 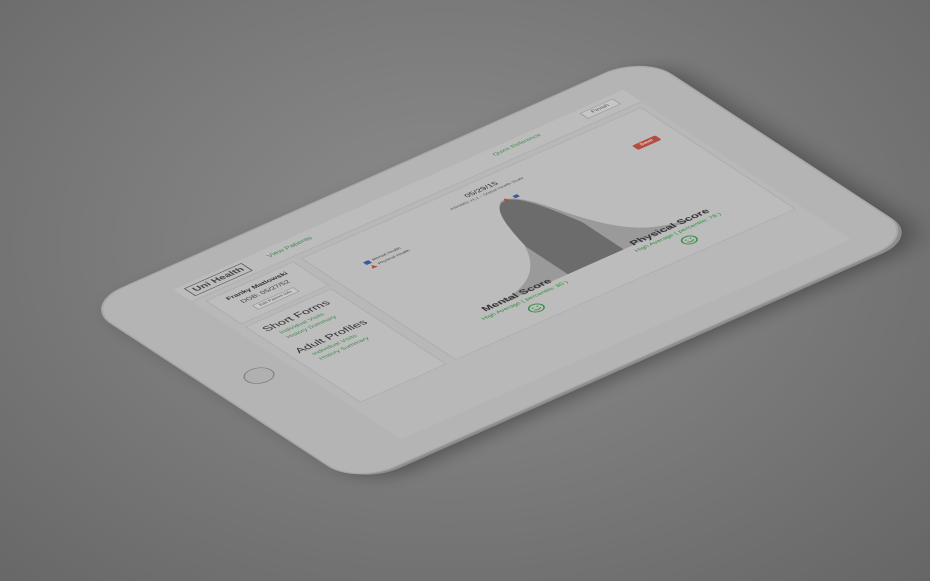 I want to click on mental-marker, so click(x=516, y=196).